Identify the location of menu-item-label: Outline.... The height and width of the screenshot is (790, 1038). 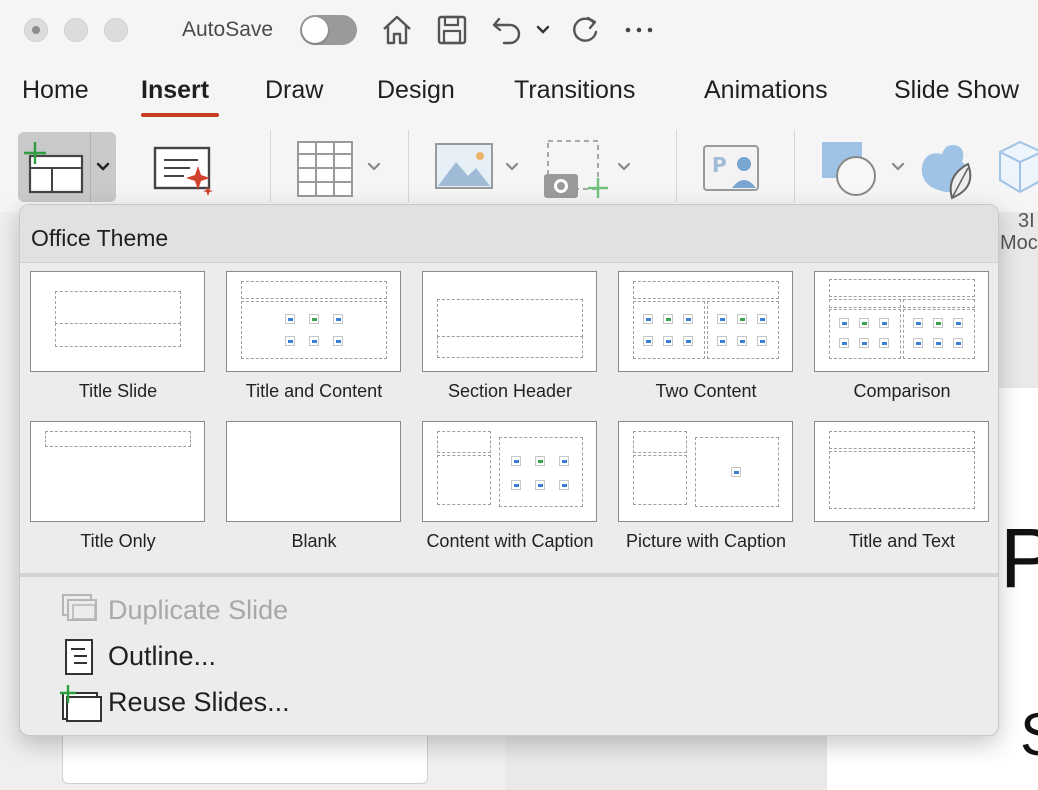
(162, 656).